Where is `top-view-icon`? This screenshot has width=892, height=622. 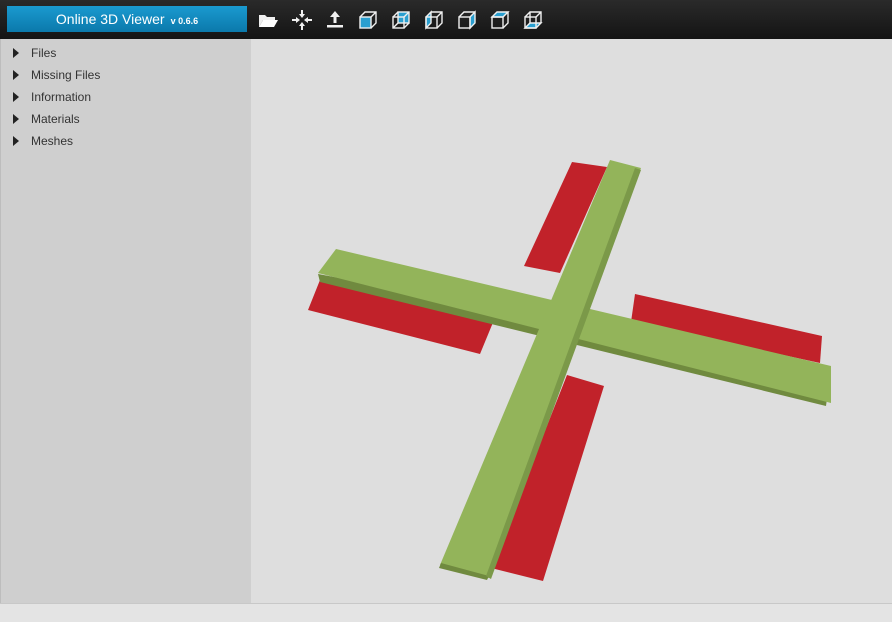
top-view-icon is located at coordinates (500, 20).